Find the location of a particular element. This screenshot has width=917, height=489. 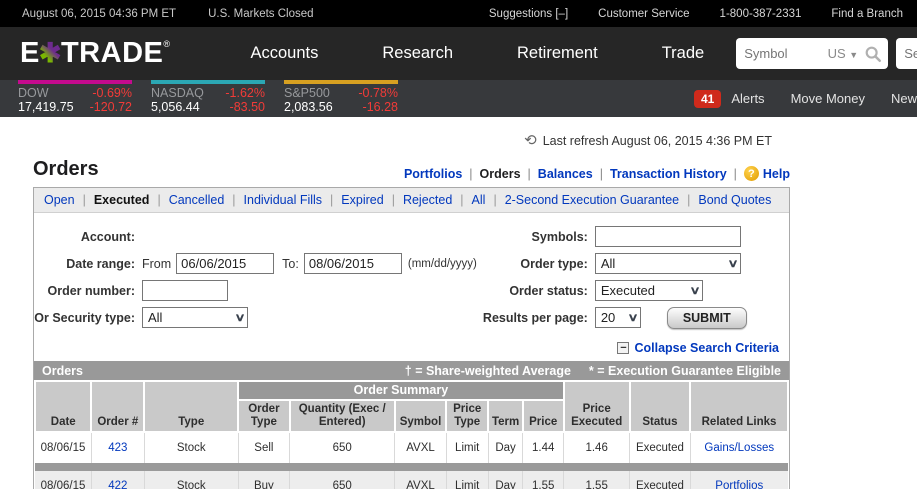

etrade-logo: E ✱ TRADE ® is located at coordinates (95, 53).